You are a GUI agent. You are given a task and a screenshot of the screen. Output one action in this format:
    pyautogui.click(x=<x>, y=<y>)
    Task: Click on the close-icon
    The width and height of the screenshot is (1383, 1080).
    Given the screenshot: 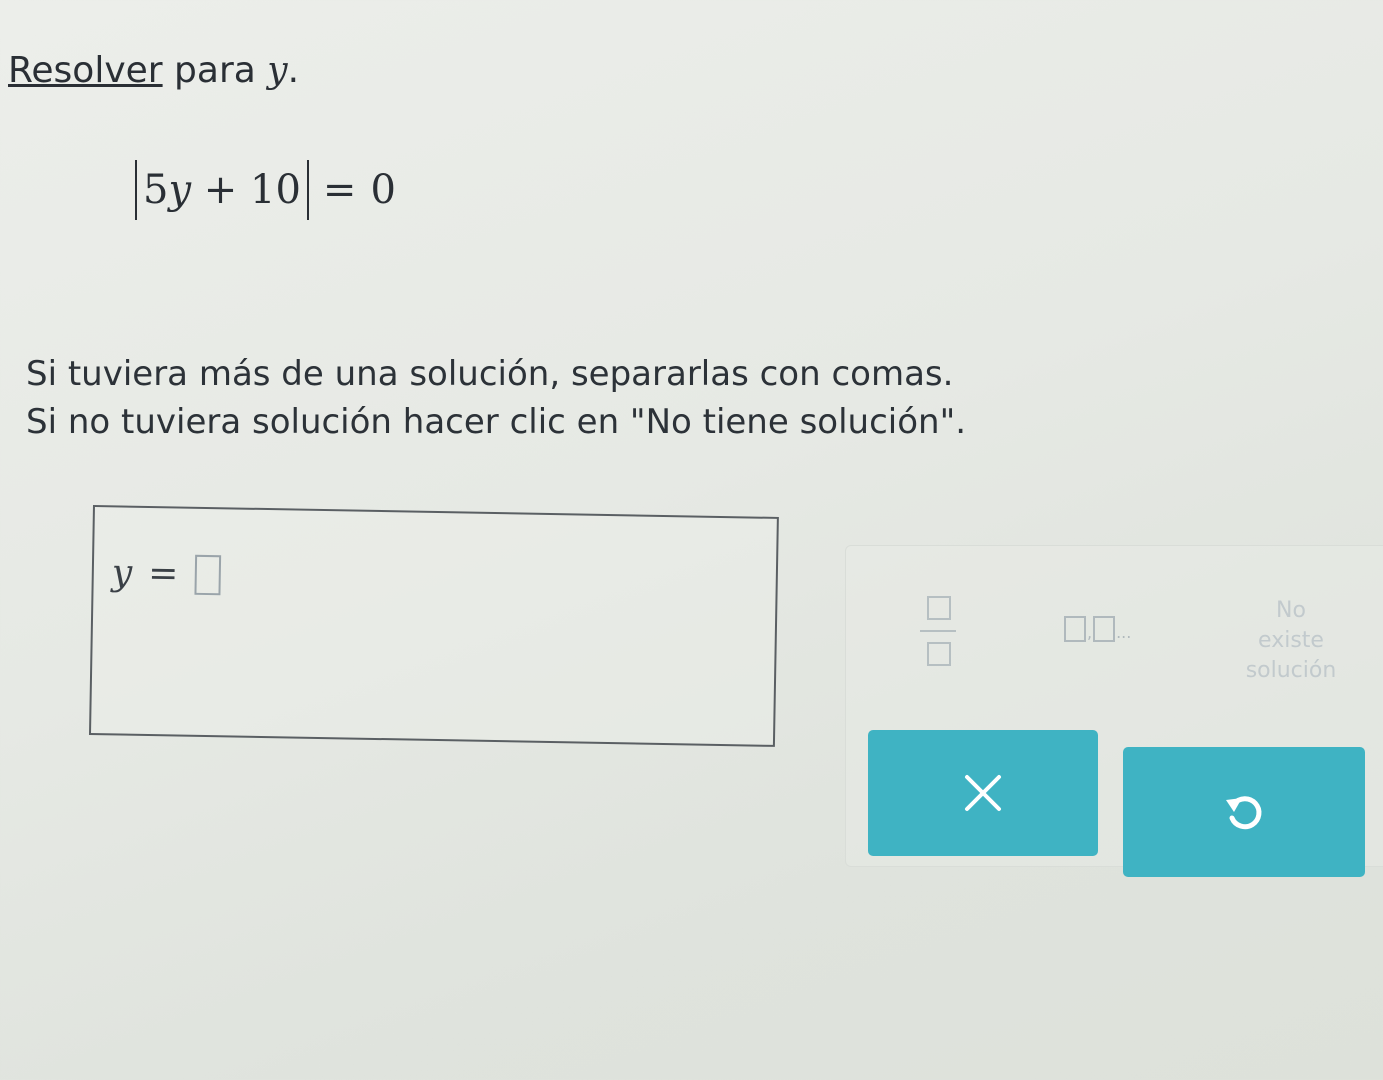 What is the action you would take?
    pyautogui.click(x=983, y=793)
    